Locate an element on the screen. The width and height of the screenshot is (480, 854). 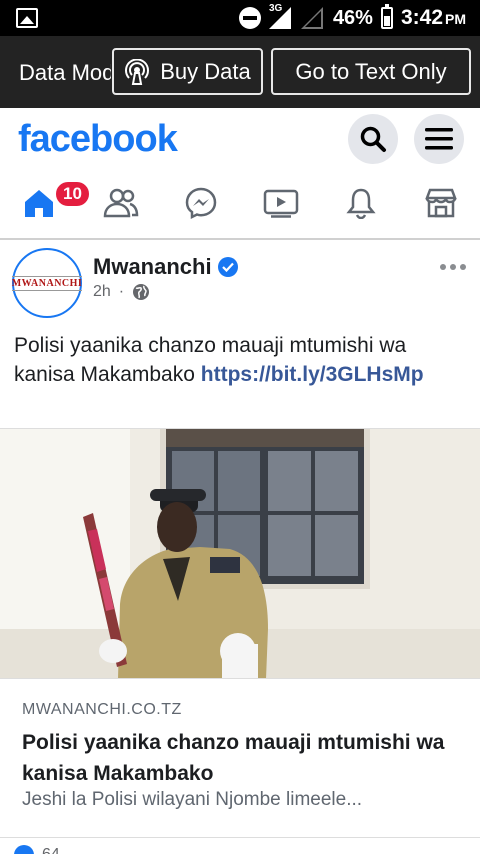
post-meta: 2h · is located at coordinates (121, 292).